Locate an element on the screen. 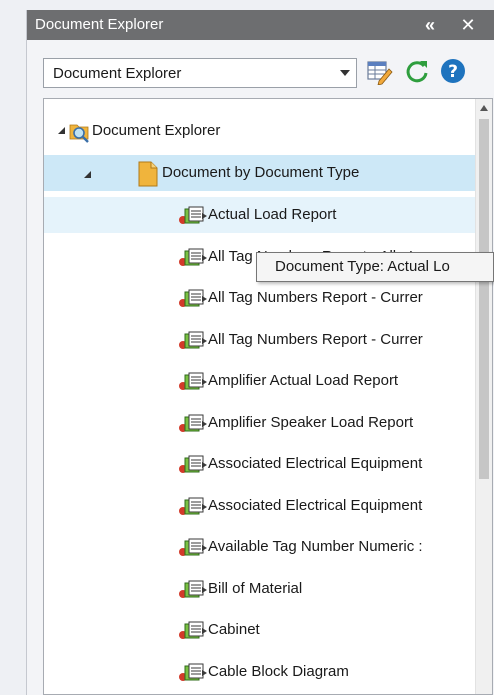  collapse-icon: « is located at coordinates (430, 25).